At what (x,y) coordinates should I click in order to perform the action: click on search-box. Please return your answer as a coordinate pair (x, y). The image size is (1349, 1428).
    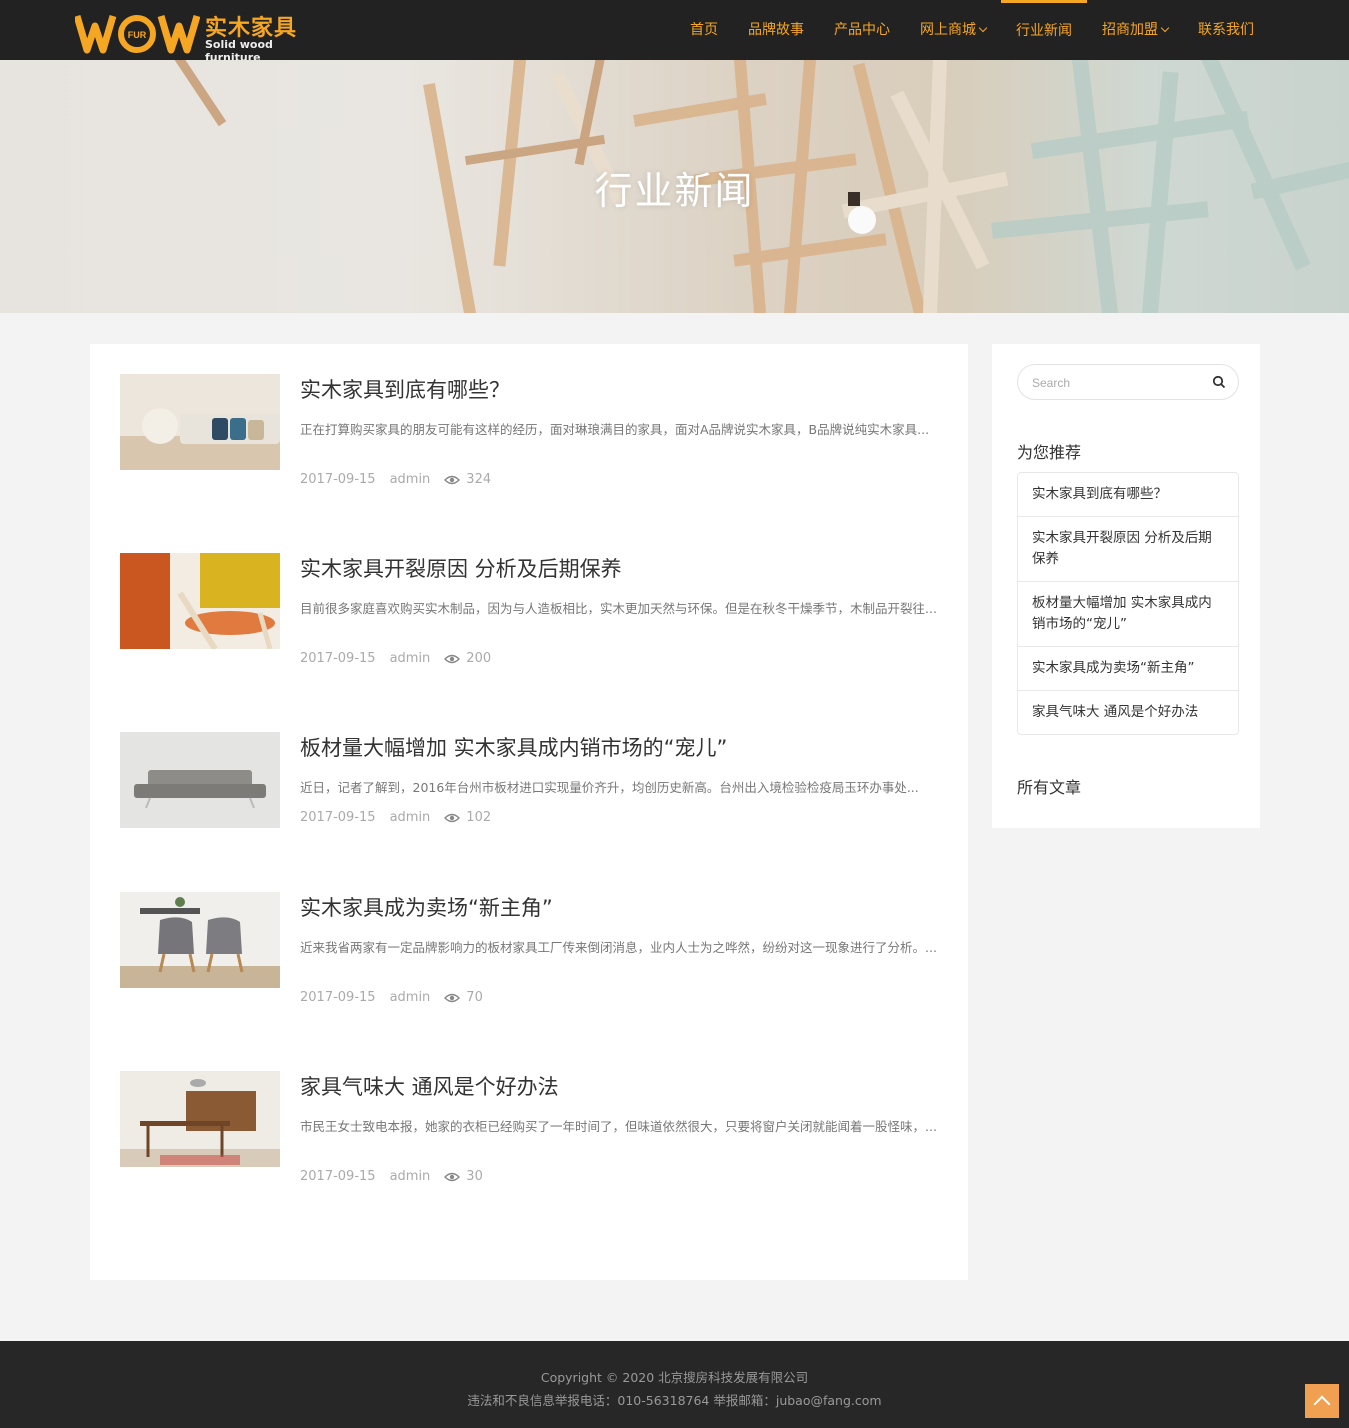
    Looking at the image, I should click on (1128, 382).